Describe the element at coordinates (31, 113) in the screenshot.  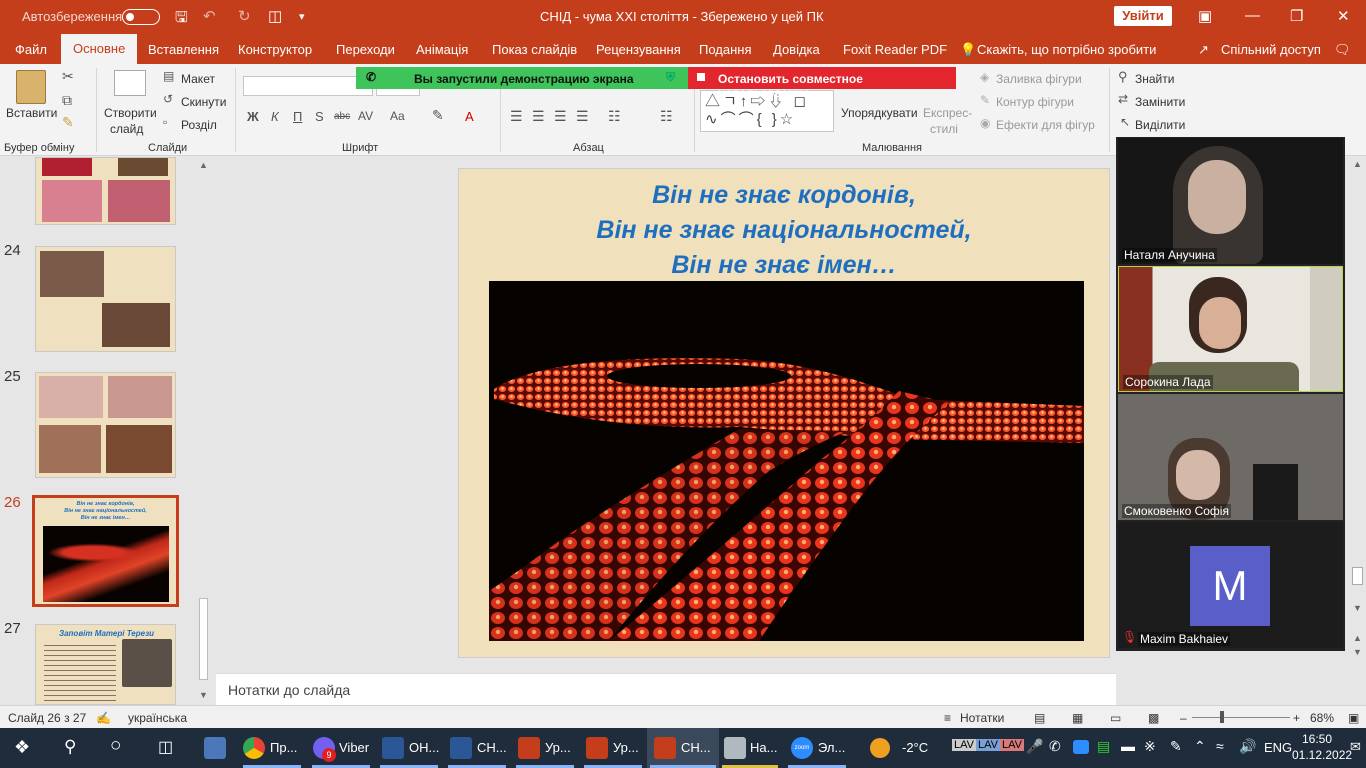
I see `paste-button: Вставити` at that location.